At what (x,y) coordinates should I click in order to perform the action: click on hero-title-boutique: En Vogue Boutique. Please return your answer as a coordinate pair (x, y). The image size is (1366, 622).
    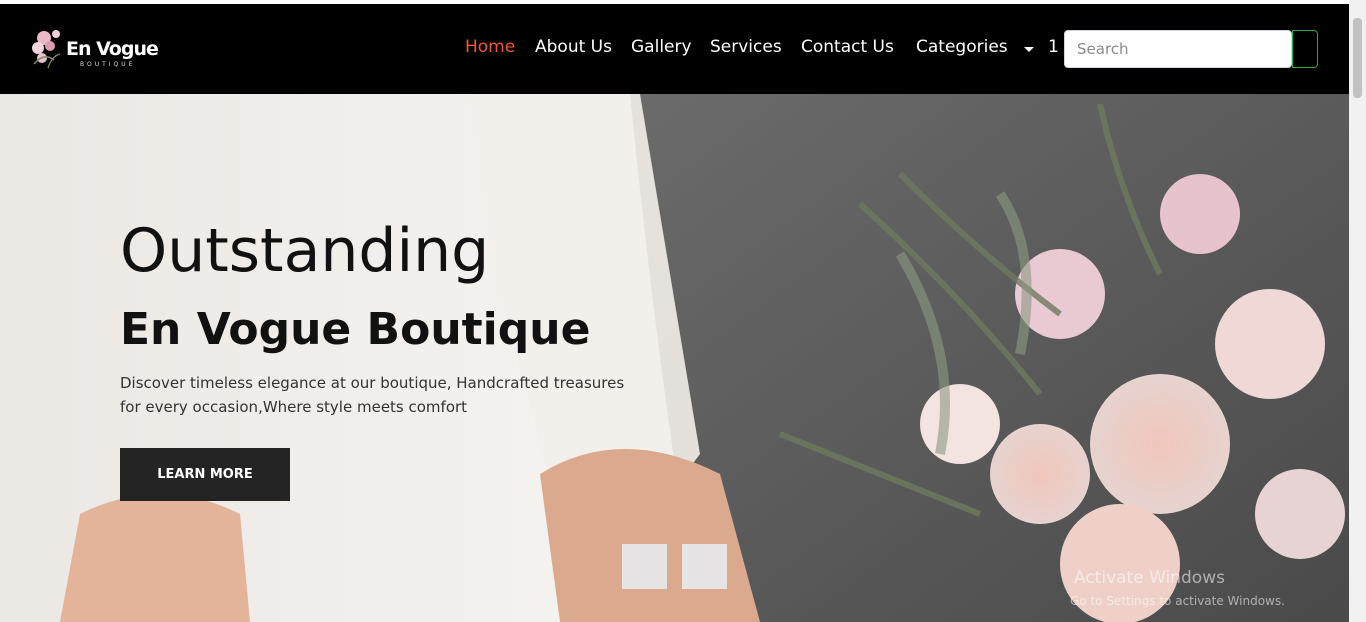
    Looking at the image, I should click on (355, 329).